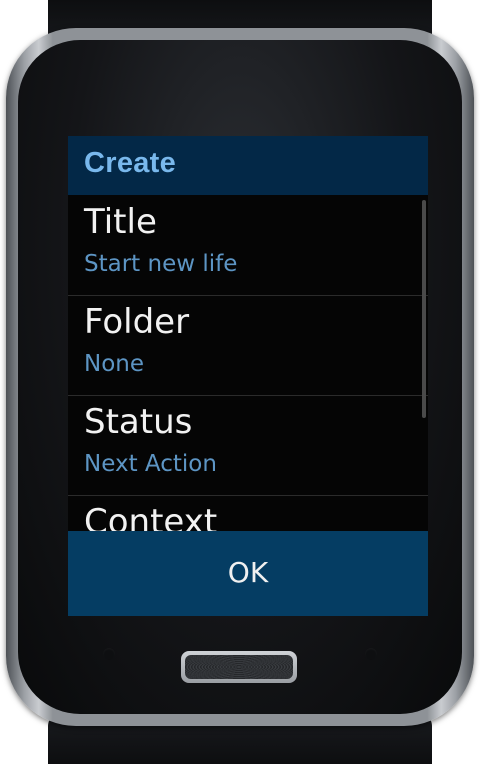  I want to click on list-item-context: Context, so click(248, 514).